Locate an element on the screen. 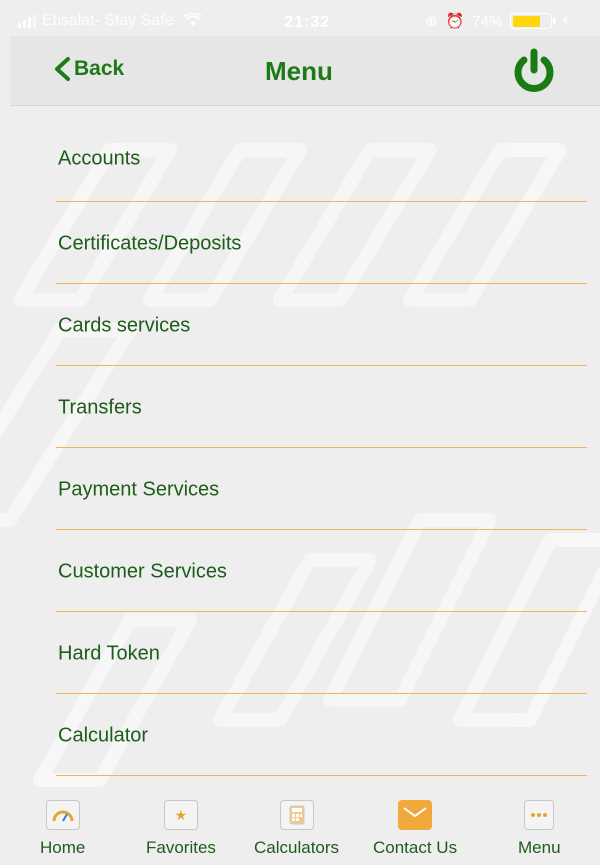 The height and width of the screenshot is (865, 600). speedometer-icon is located at coordinates (62, 815).